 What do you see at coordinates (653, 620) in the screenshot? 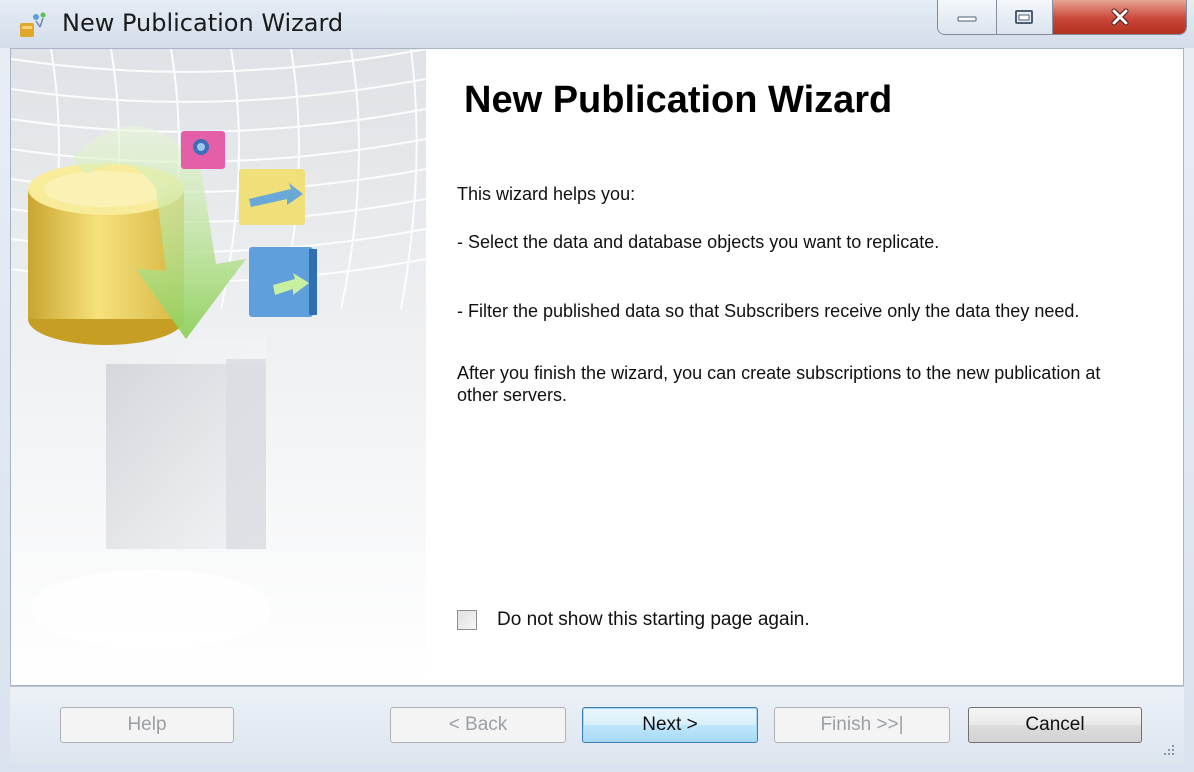
I see `skip-start-page-label: Do not show this starting page again.` at bounding box center [653, 620].